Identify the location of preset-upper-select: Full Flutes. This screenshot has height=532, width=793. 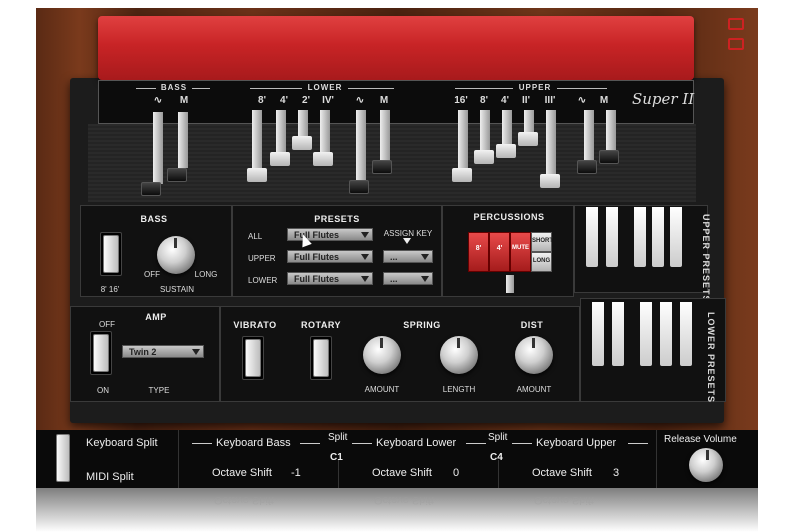
(330, 256).